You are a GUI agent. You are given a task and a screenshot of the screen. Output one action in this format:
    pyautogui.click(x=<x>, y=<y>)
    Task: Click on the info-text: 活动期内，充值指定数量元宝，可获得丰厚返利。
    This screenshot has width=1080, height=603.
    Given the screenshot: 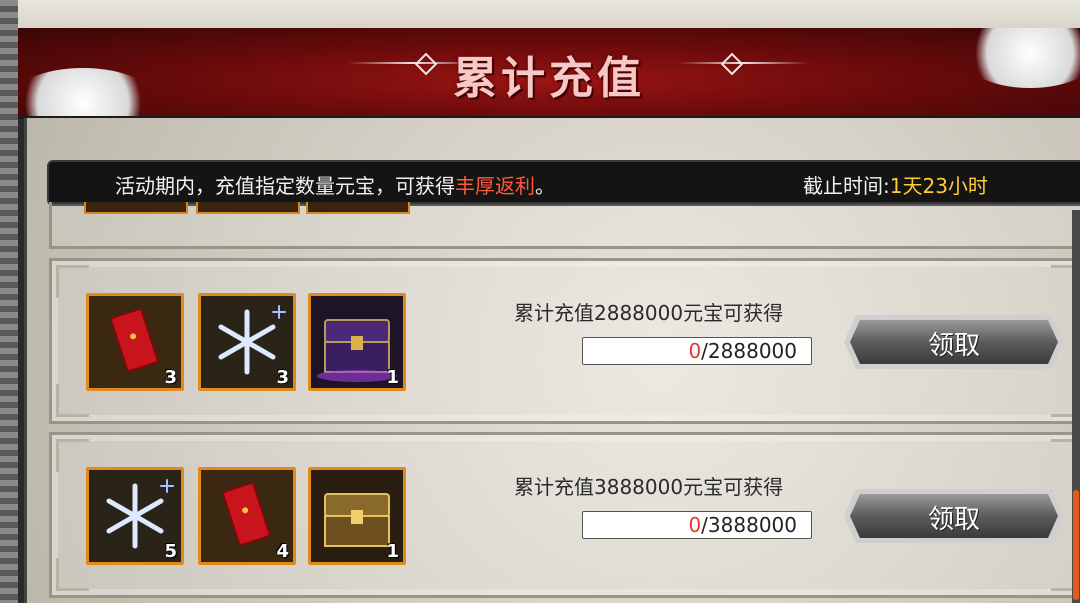 What is the action you would take?
    pyautogui.click(x=335, y=184)
    